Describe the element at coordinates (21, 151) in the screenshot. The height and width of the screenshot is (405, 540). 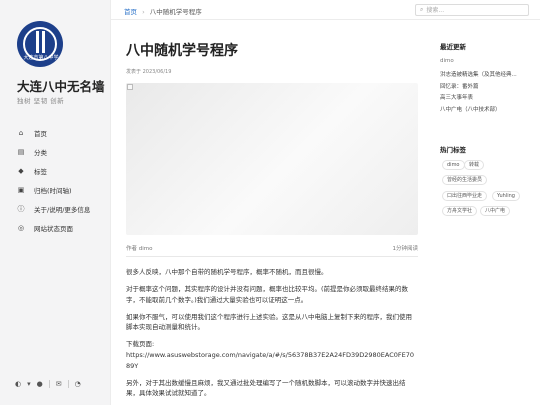
I see `folder-icon: ▤` at that location.